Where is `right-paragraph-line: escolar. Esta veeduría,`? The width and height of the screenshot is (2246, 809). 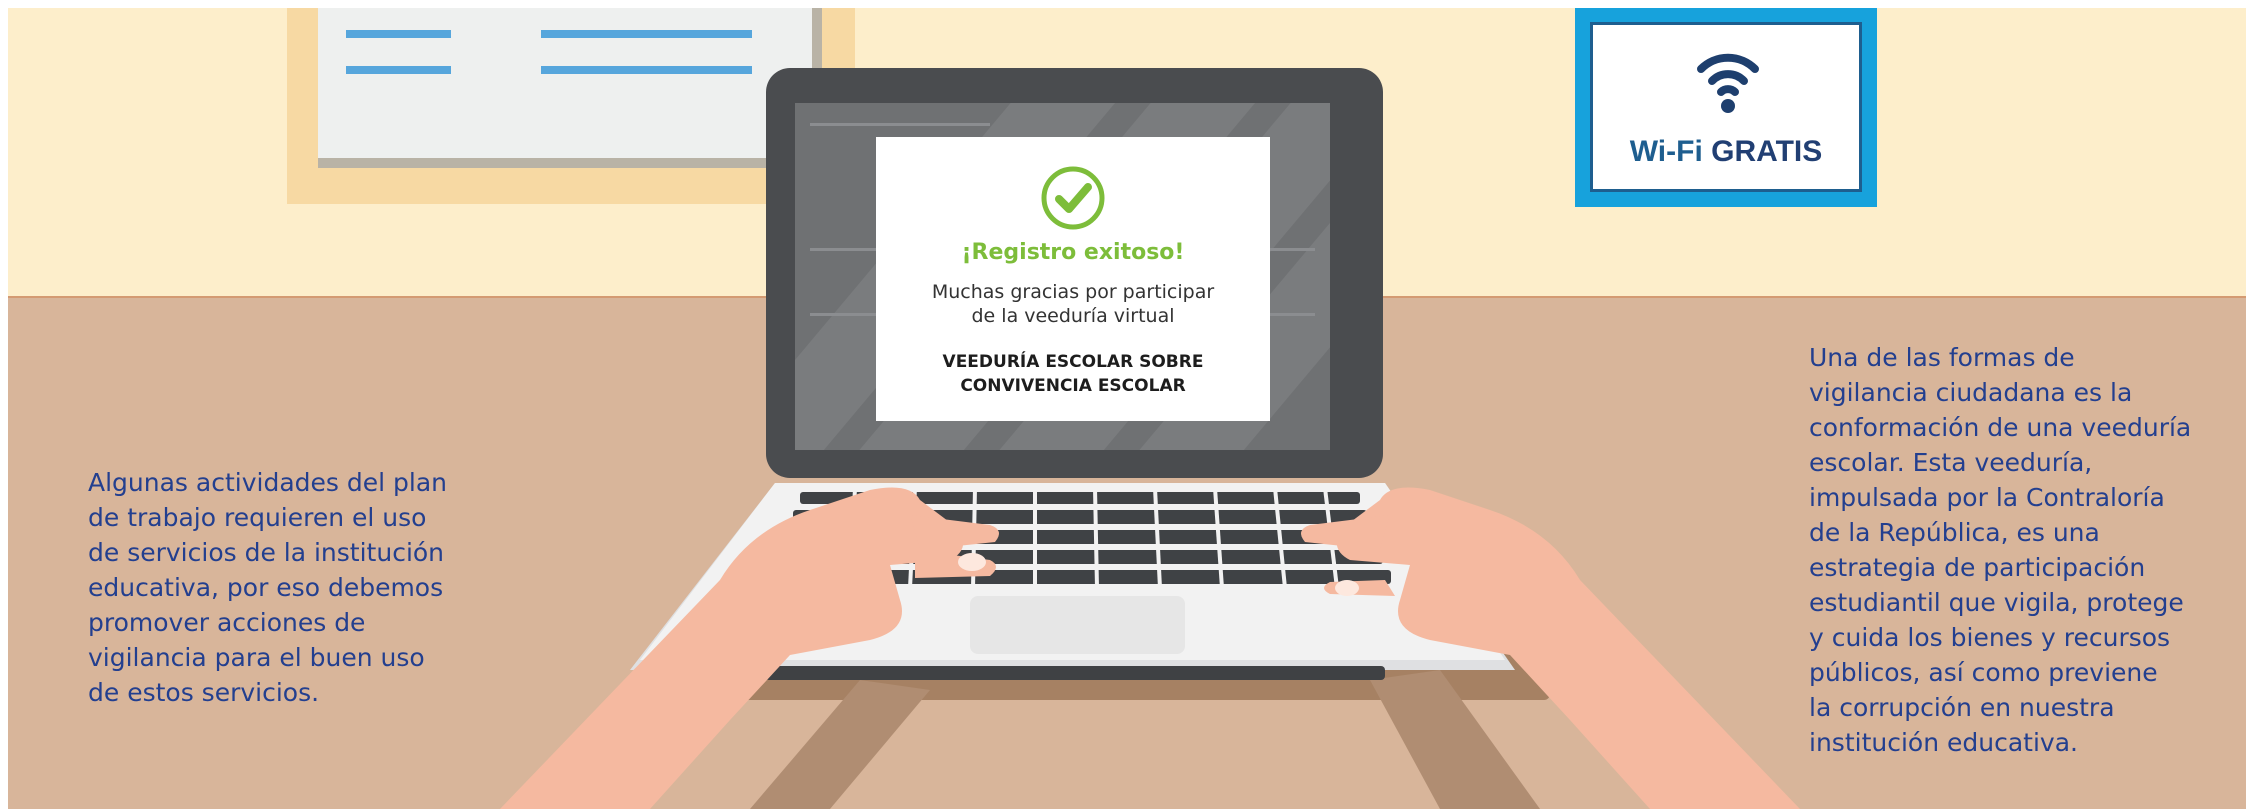
right-paragraph-line: escolar. Esta veeduría, is located at coordinates (1951, 462).